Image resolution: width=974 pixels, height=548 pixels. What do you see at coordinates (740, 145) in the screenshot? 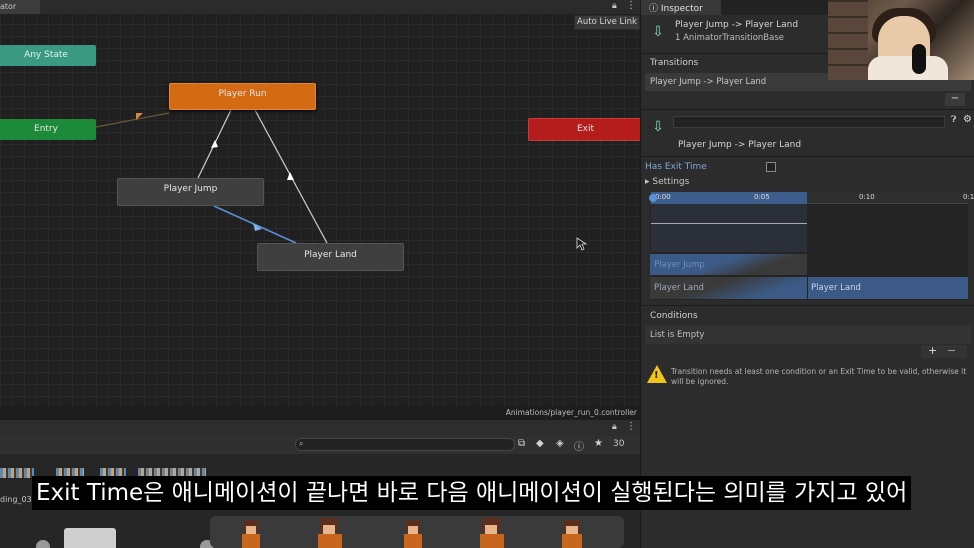
I see `transition-name: Player Jump -> Player Land` at bounding box center [740, 145].